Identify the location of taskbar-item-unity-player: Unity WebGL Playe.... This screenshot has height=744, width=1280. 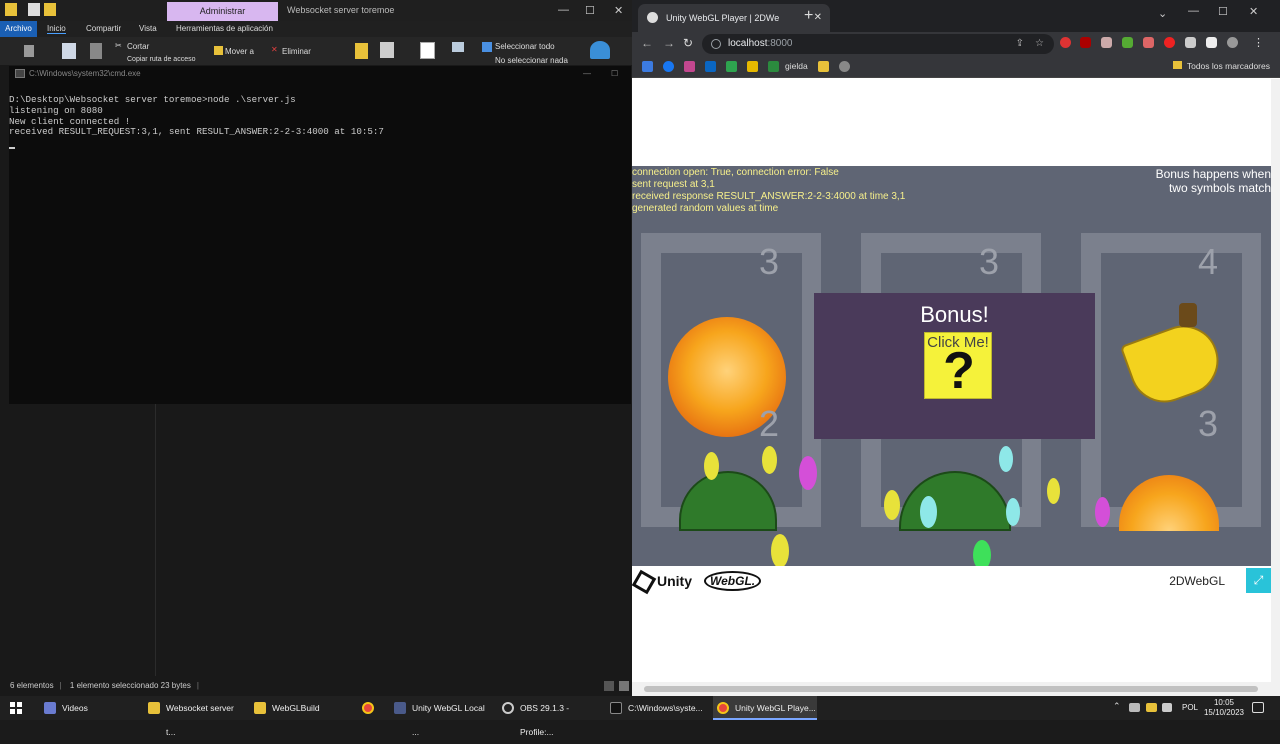
(765, 708).